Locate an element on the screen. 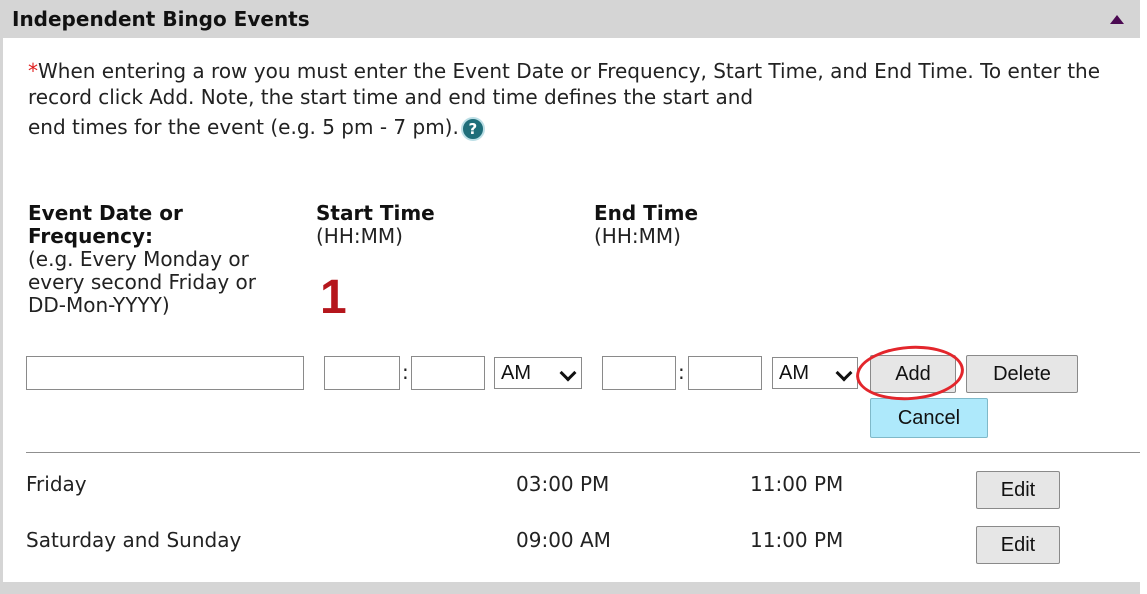 Image resolution: width=1147 pixels, height=594 pixels. event-date-title-2: Frequency: is located at coordinates (91, 236).